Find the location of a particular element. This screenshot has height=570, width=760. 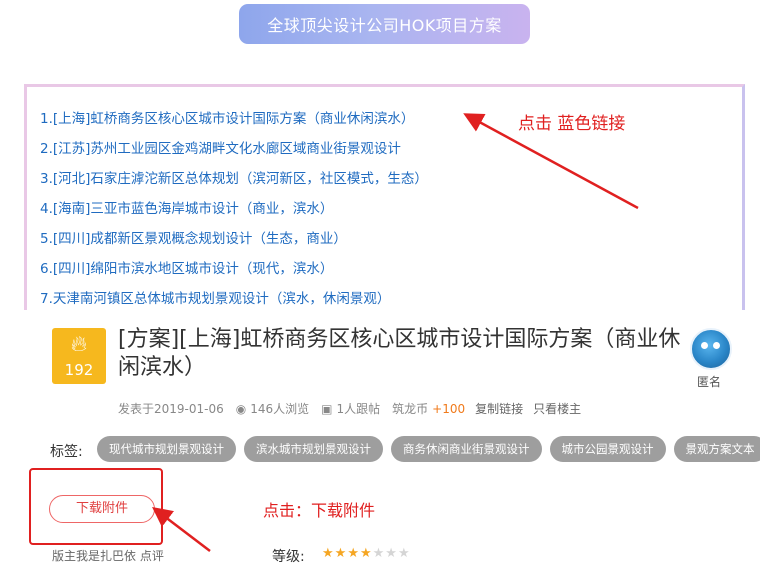

heat-count: 192 is located at coordinates (79, 370).